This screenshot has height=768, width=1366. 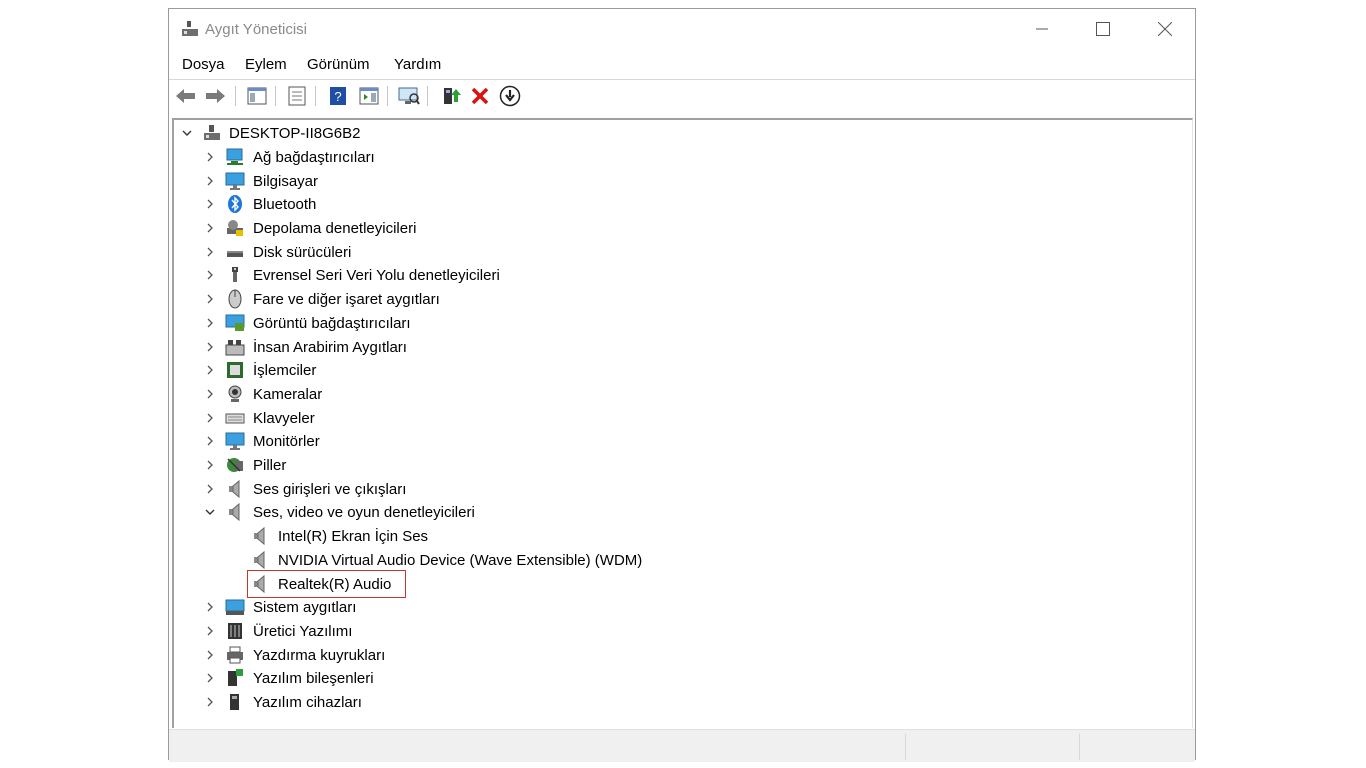 What do you see at coordinates (319, 157) in the screenshot?
I see `tree-category: Ağ bağdaştırıcıları` at bounding box center [319, 157].